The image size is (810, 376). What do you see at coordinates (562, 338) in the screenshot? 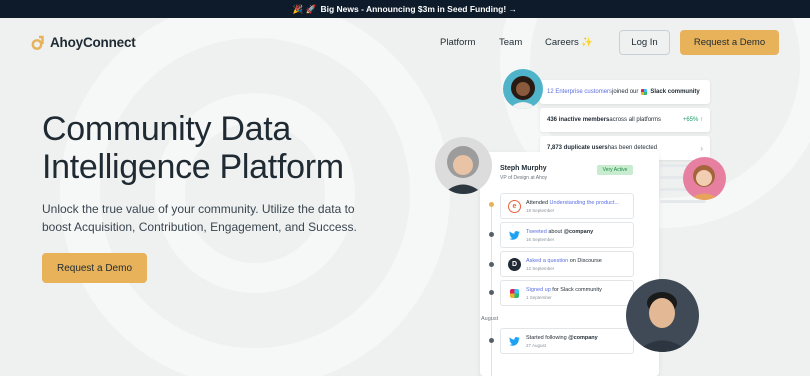
I see `activity-text: Started following @company` at bounding box center [562, 338].